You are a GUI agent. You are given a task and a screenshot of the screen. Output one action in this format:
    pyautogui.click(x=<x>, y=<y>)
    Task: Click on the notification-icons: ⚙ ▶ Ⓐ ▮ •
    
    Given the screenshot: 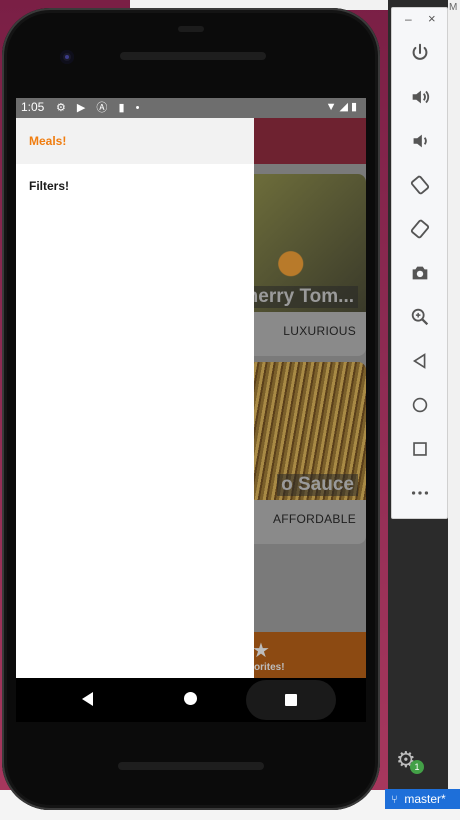 What is the action you would take?
    pyautogui.click(x=100, y=108)
    